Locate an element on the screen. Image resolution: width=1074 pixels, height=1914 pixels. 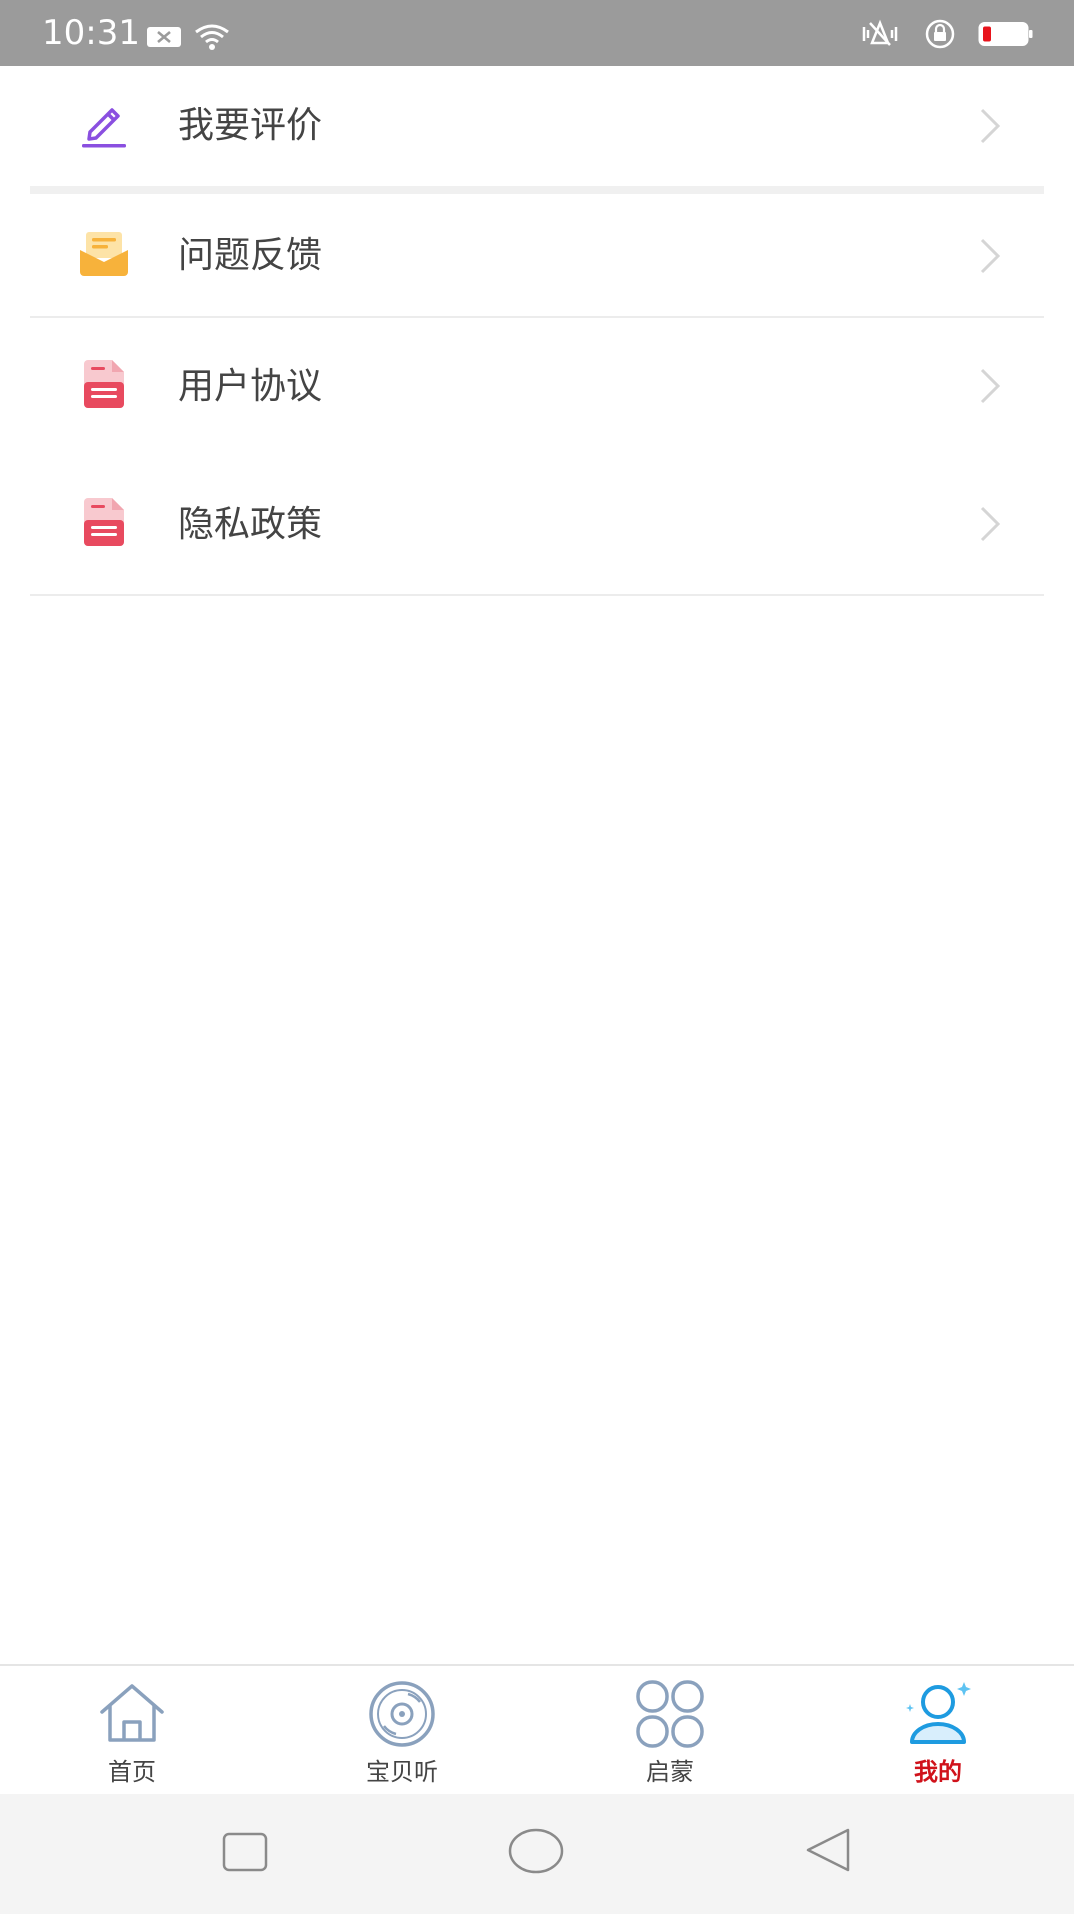
home-icon is located at coordinates (132, 1714).